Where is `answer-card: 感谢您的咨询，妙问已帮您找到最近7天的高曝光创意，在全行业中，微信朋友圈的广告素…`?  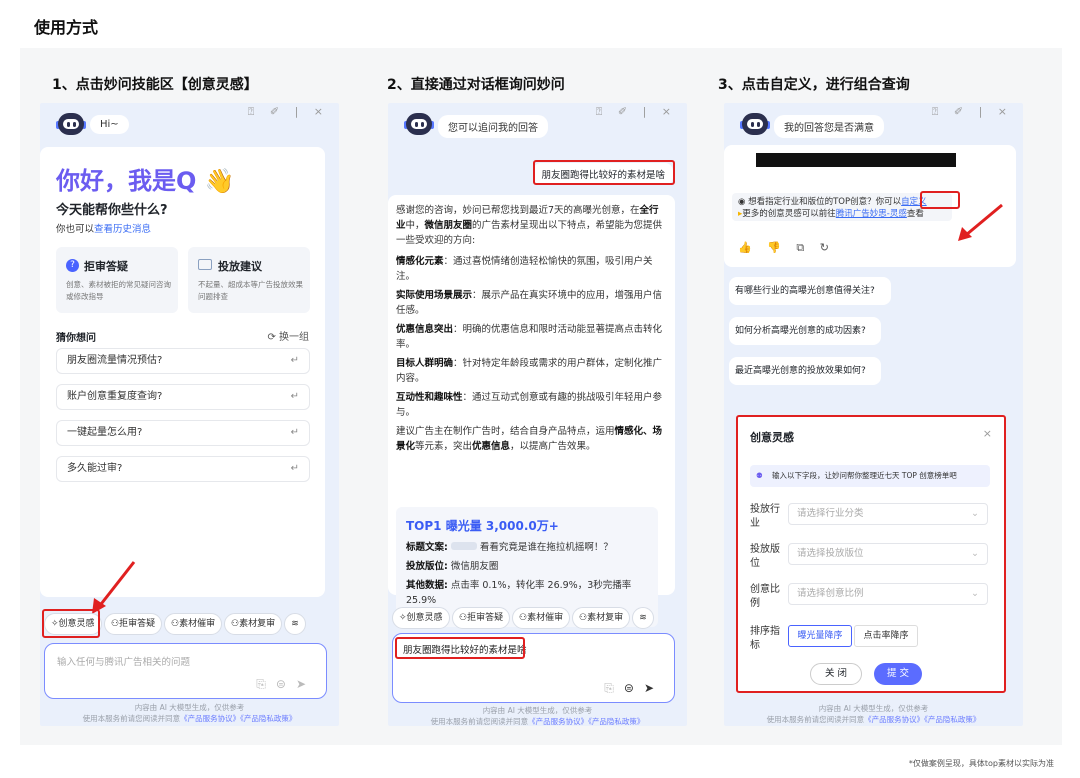
answer-card: 感谢您的咨询，妙问已帮您找到最近7天的高曝光创意，在全行业中，微信朋友圈的广告素… is located at coordinates (531, 411).